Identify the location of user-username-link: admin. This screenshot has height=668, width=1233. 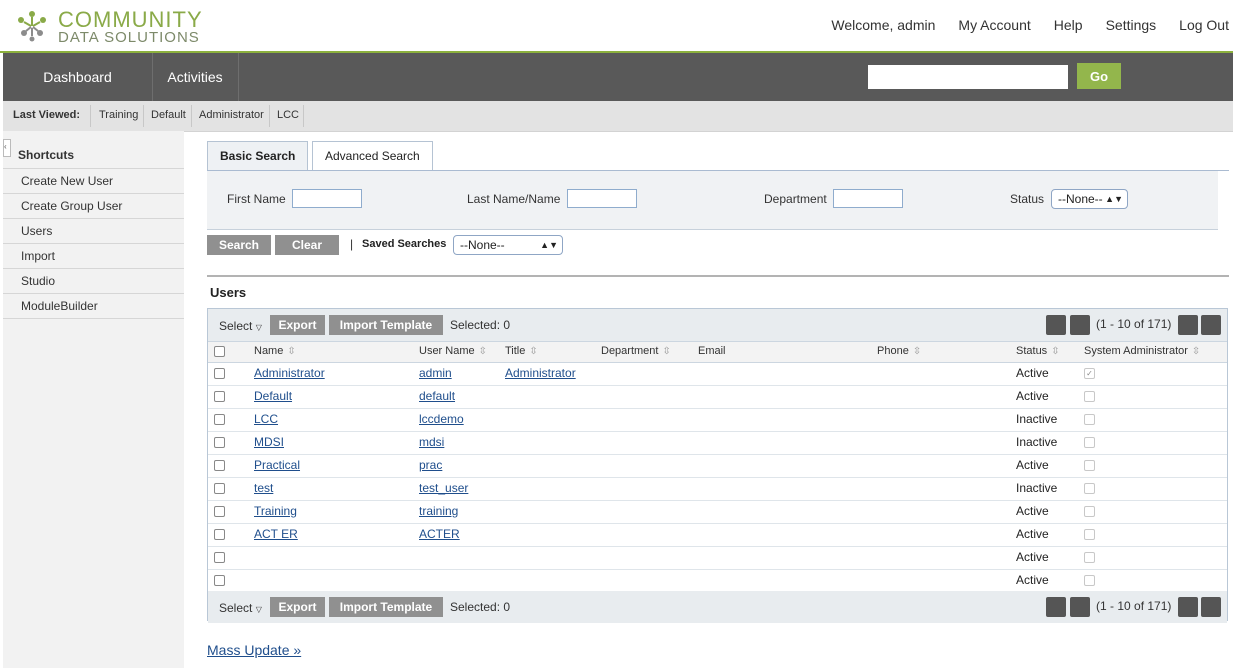
(435, 373).